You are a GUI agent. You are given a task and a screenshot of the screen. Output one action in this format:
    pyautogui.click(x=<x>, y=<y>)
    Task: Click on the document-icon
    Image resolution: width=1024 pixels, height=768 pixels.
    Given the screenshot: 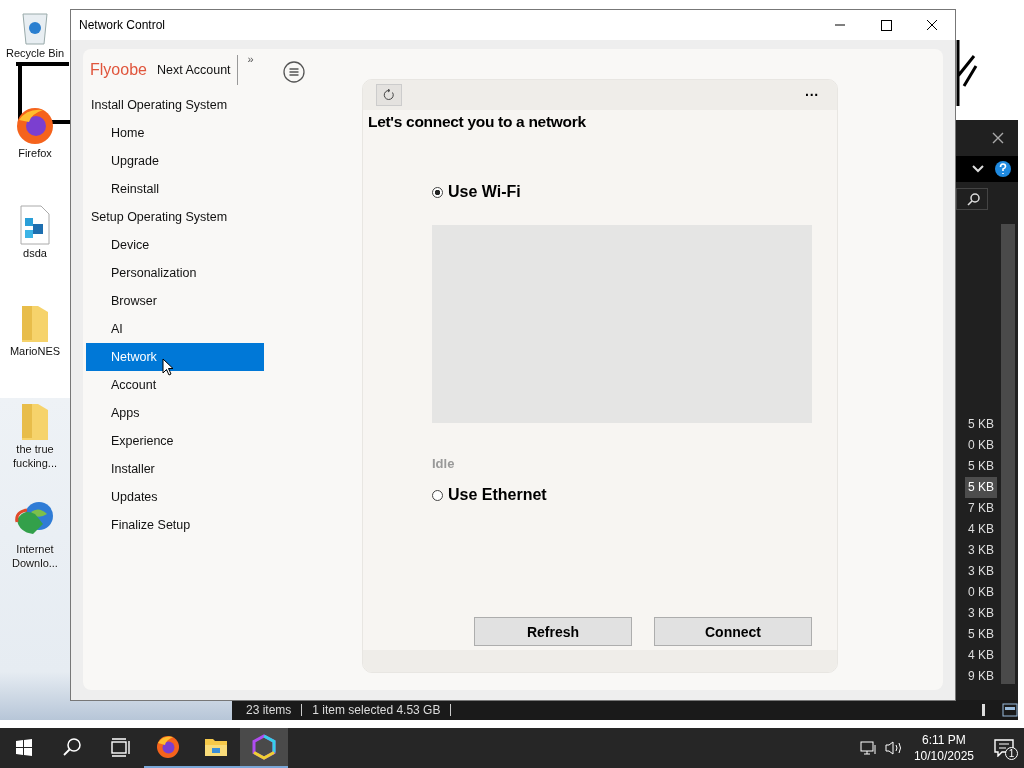 What is the action you would take?
    pyautogui.click(x=35, y=225)
    